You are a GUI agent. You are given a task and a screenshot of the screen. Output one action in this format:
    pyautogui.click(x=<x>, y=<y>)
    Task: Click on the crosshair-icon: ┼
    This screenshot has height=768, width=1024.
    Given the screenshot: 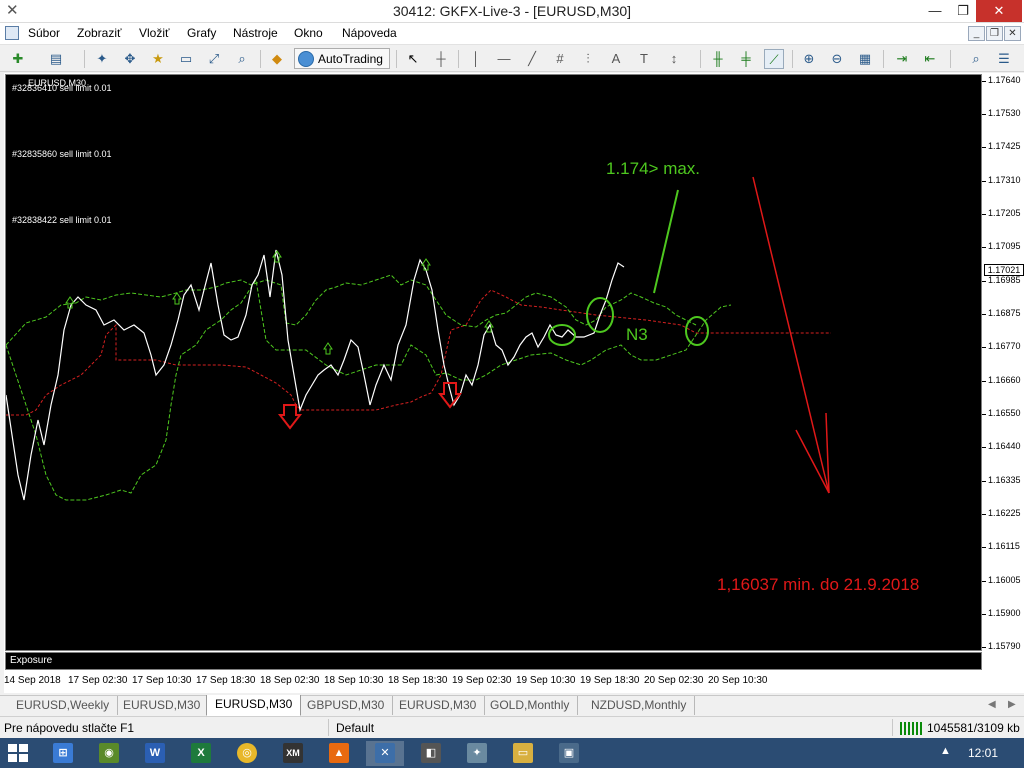 What is the action you would take?
    pyautogui.click(x=441, y=59)
    